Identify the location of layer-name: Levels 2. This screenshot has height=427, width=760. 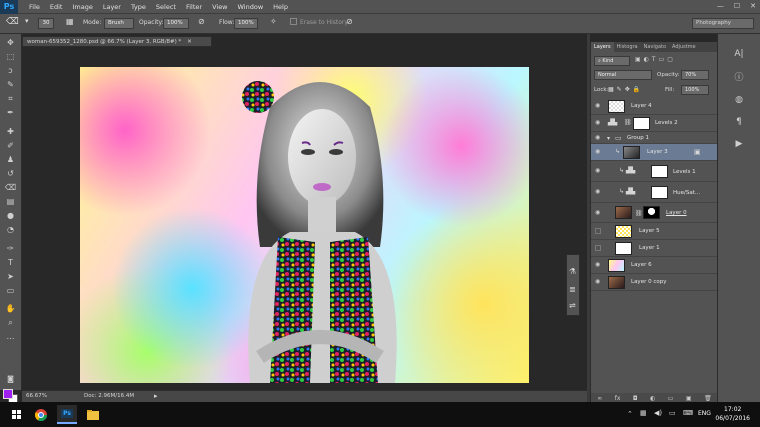
(666, 123).